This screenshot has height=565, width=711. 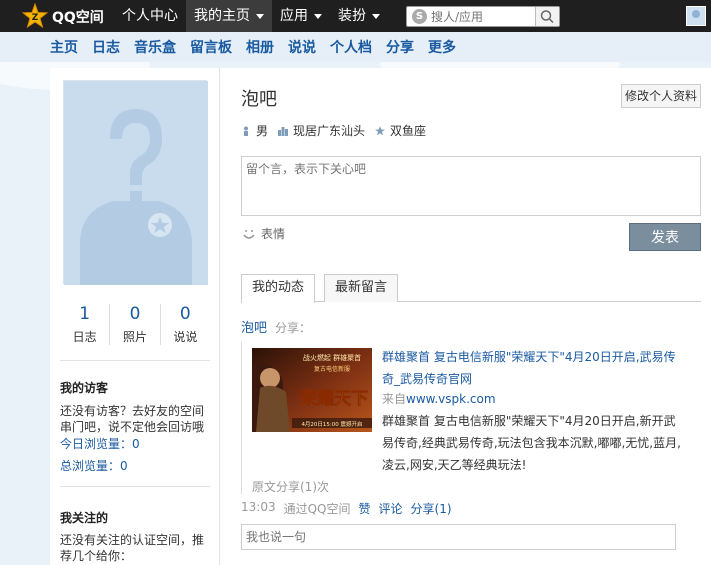 I want to click on reply-input, so click(x=458, y=537).